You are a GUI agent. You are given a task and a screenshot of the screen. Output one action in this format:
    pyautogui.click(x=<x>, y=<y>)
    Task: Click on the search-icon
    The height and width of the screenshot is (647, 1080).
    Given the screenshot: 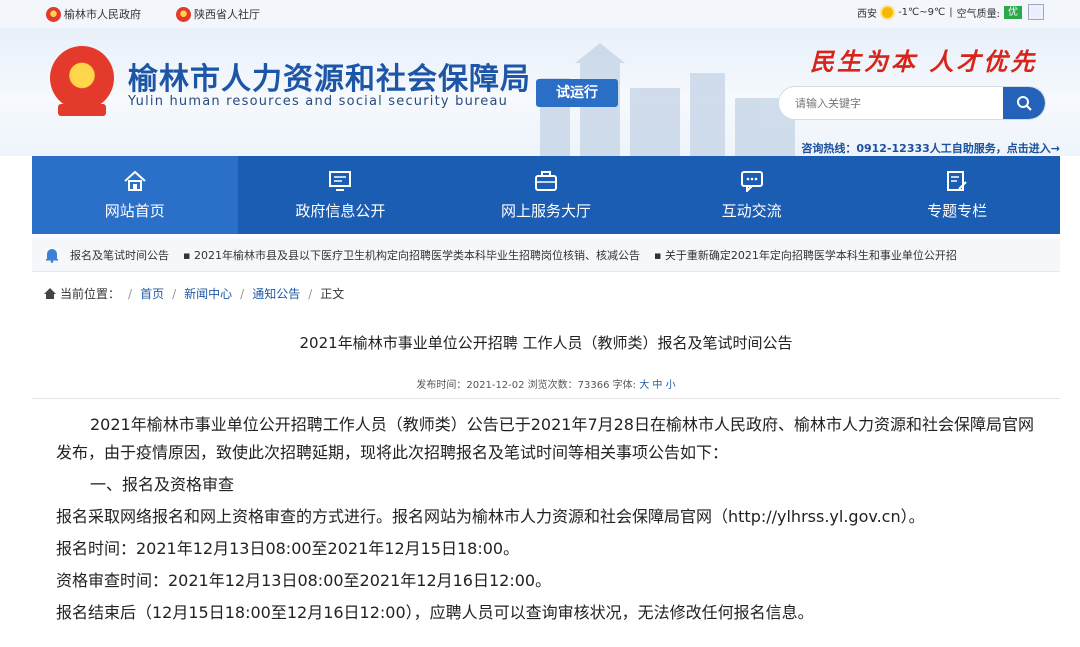 What is the action you would take?
    pyautogui.click(x=1024, y=103)
    